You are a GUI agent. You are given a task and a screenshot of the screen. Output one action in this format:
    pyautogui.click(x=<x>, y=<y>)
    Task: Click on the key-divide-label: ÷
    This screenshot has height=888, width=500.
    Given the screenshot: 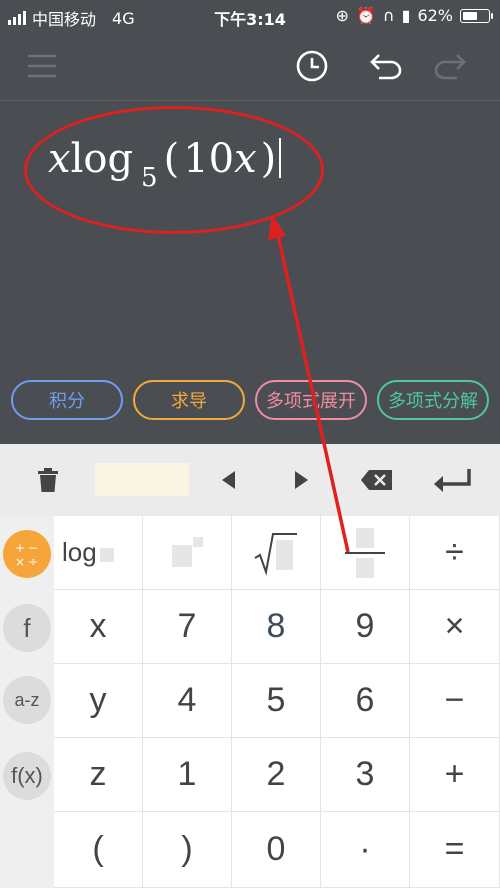 What is the action you would take?
    pyautogui.click(x=454, y=552)
    